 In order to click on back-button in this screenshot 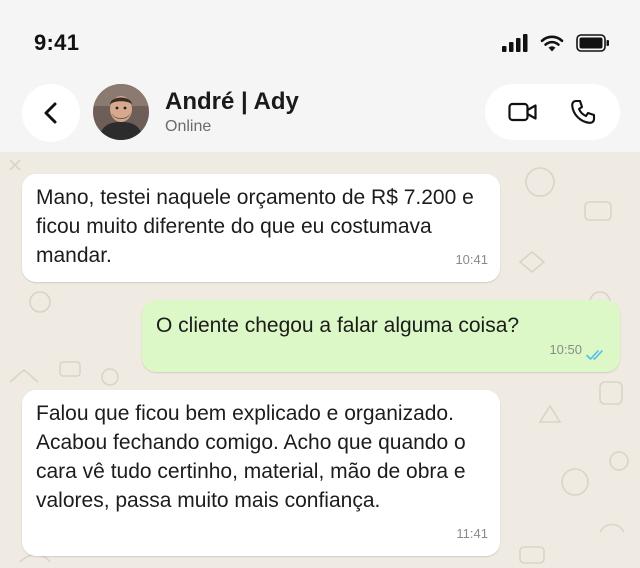, I will do `click(51, 113)`.